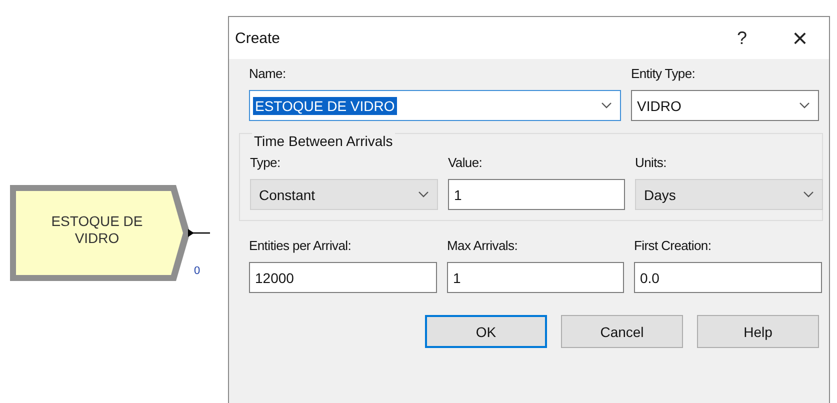 This screenshot has width=837, height=403. Describe the element at coordinates (651, 163) in the screenshot. I see `field-label: Units:` at that location.